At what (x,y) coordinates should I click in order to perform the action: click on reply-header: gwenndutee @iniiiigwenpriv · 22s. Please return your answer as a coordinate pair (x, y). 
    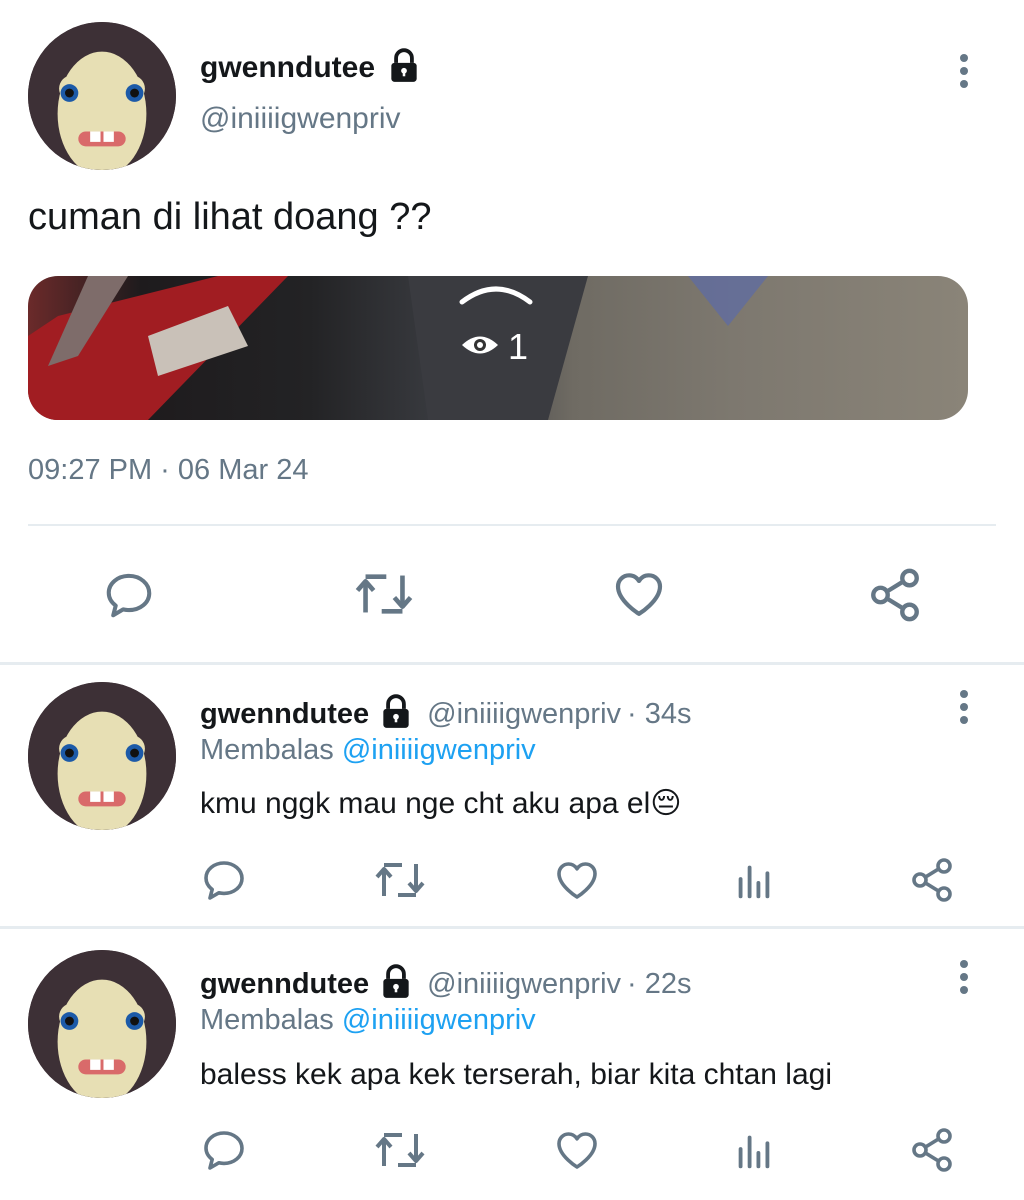
    Looking at the image, I should click on (446, 984).